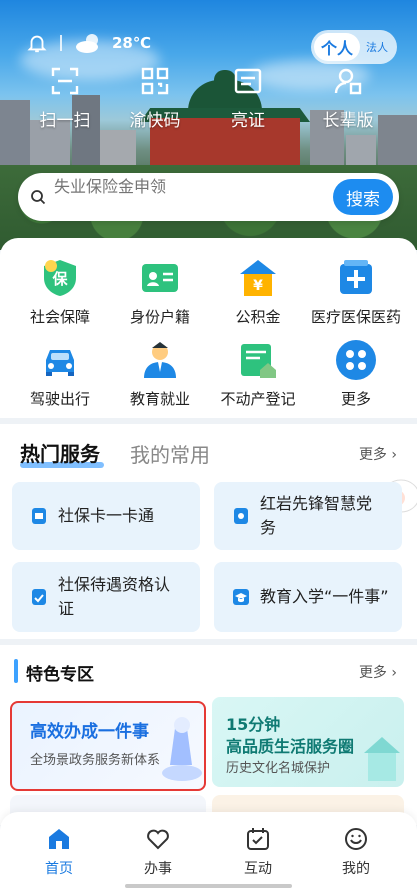 The height and width of the screenshot is (893, 417). What do you see at coordinates (65, 98) in the screenshot?
I see `quick-scan: 扫一扫` at bounding box center [65, 98].